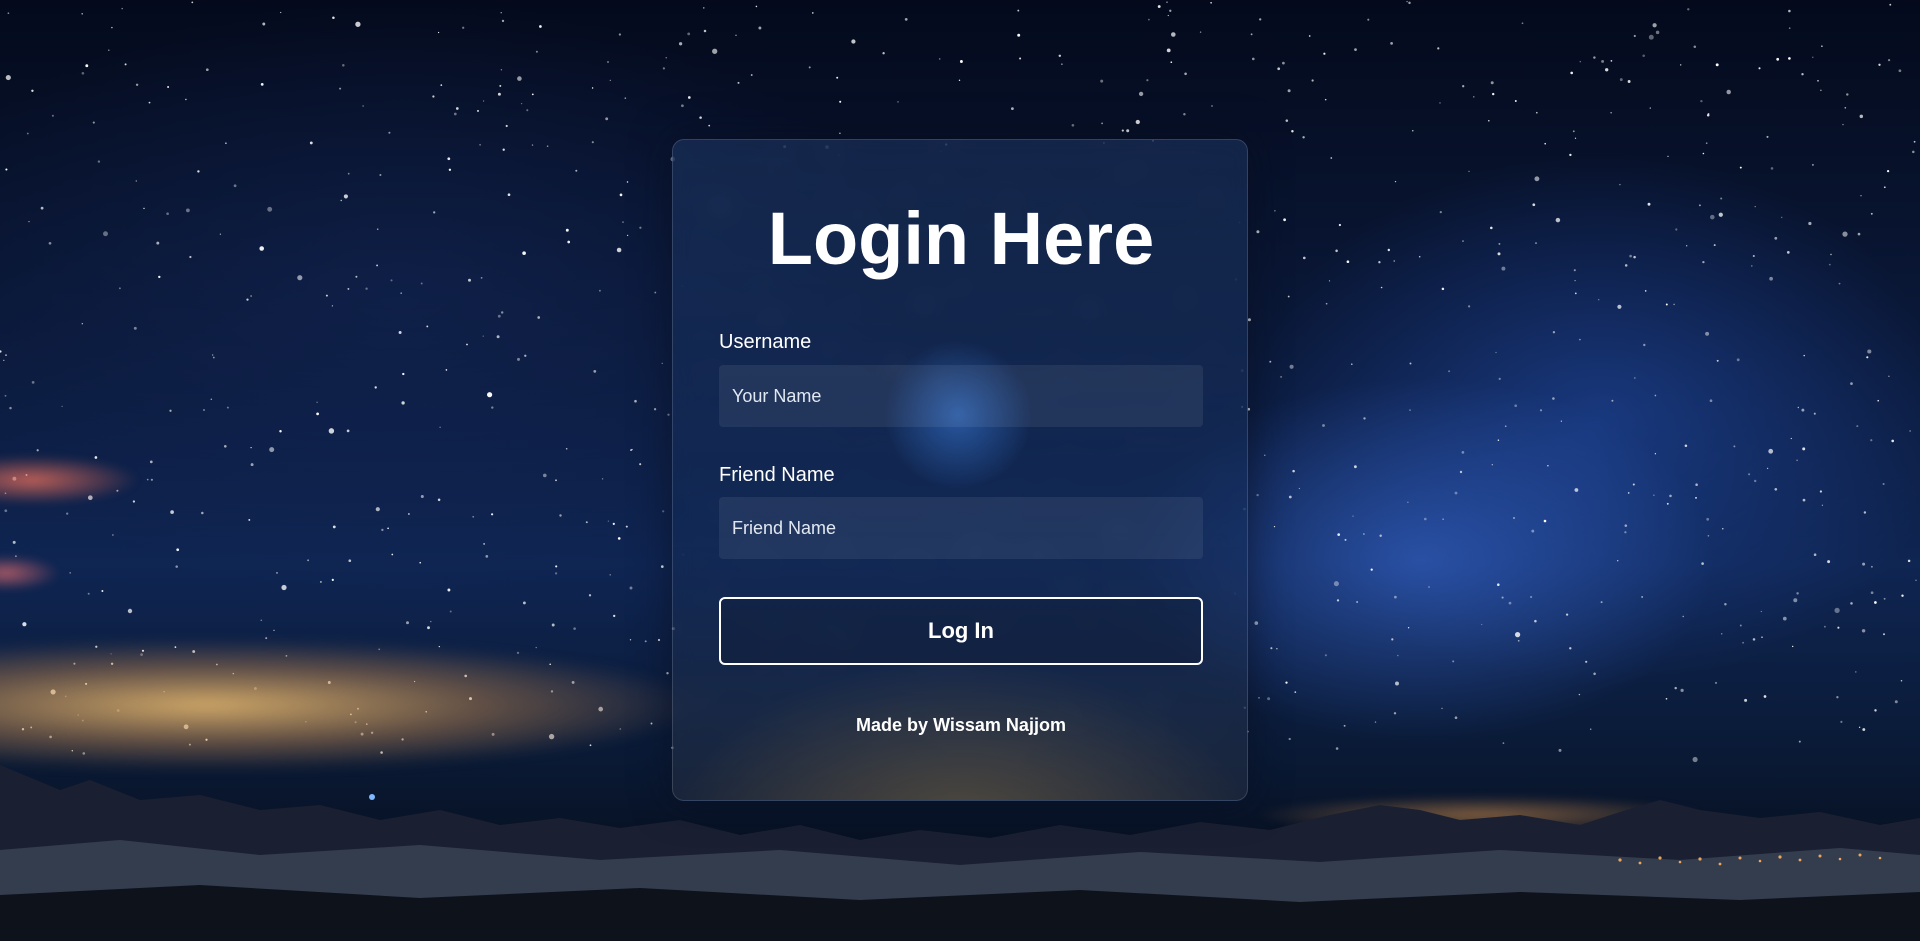  Describe the element at coordinates (777, 475) in the screenshot. I see `friend-name-label: Friend Name` at that location.